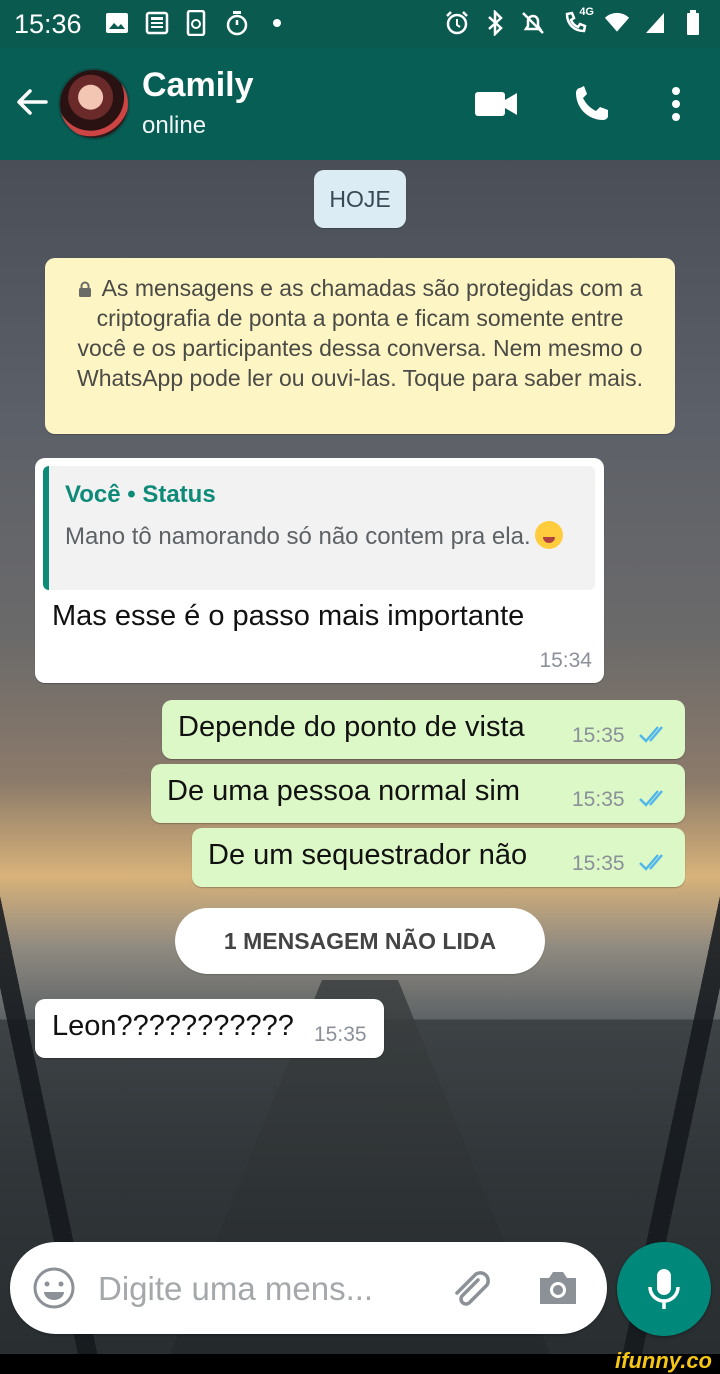 The height and width of the screenshot is (1374, 720). Describe the element at coordinates (360, 104) in the screenshot. I see `chat-header: Camily online` at that location.